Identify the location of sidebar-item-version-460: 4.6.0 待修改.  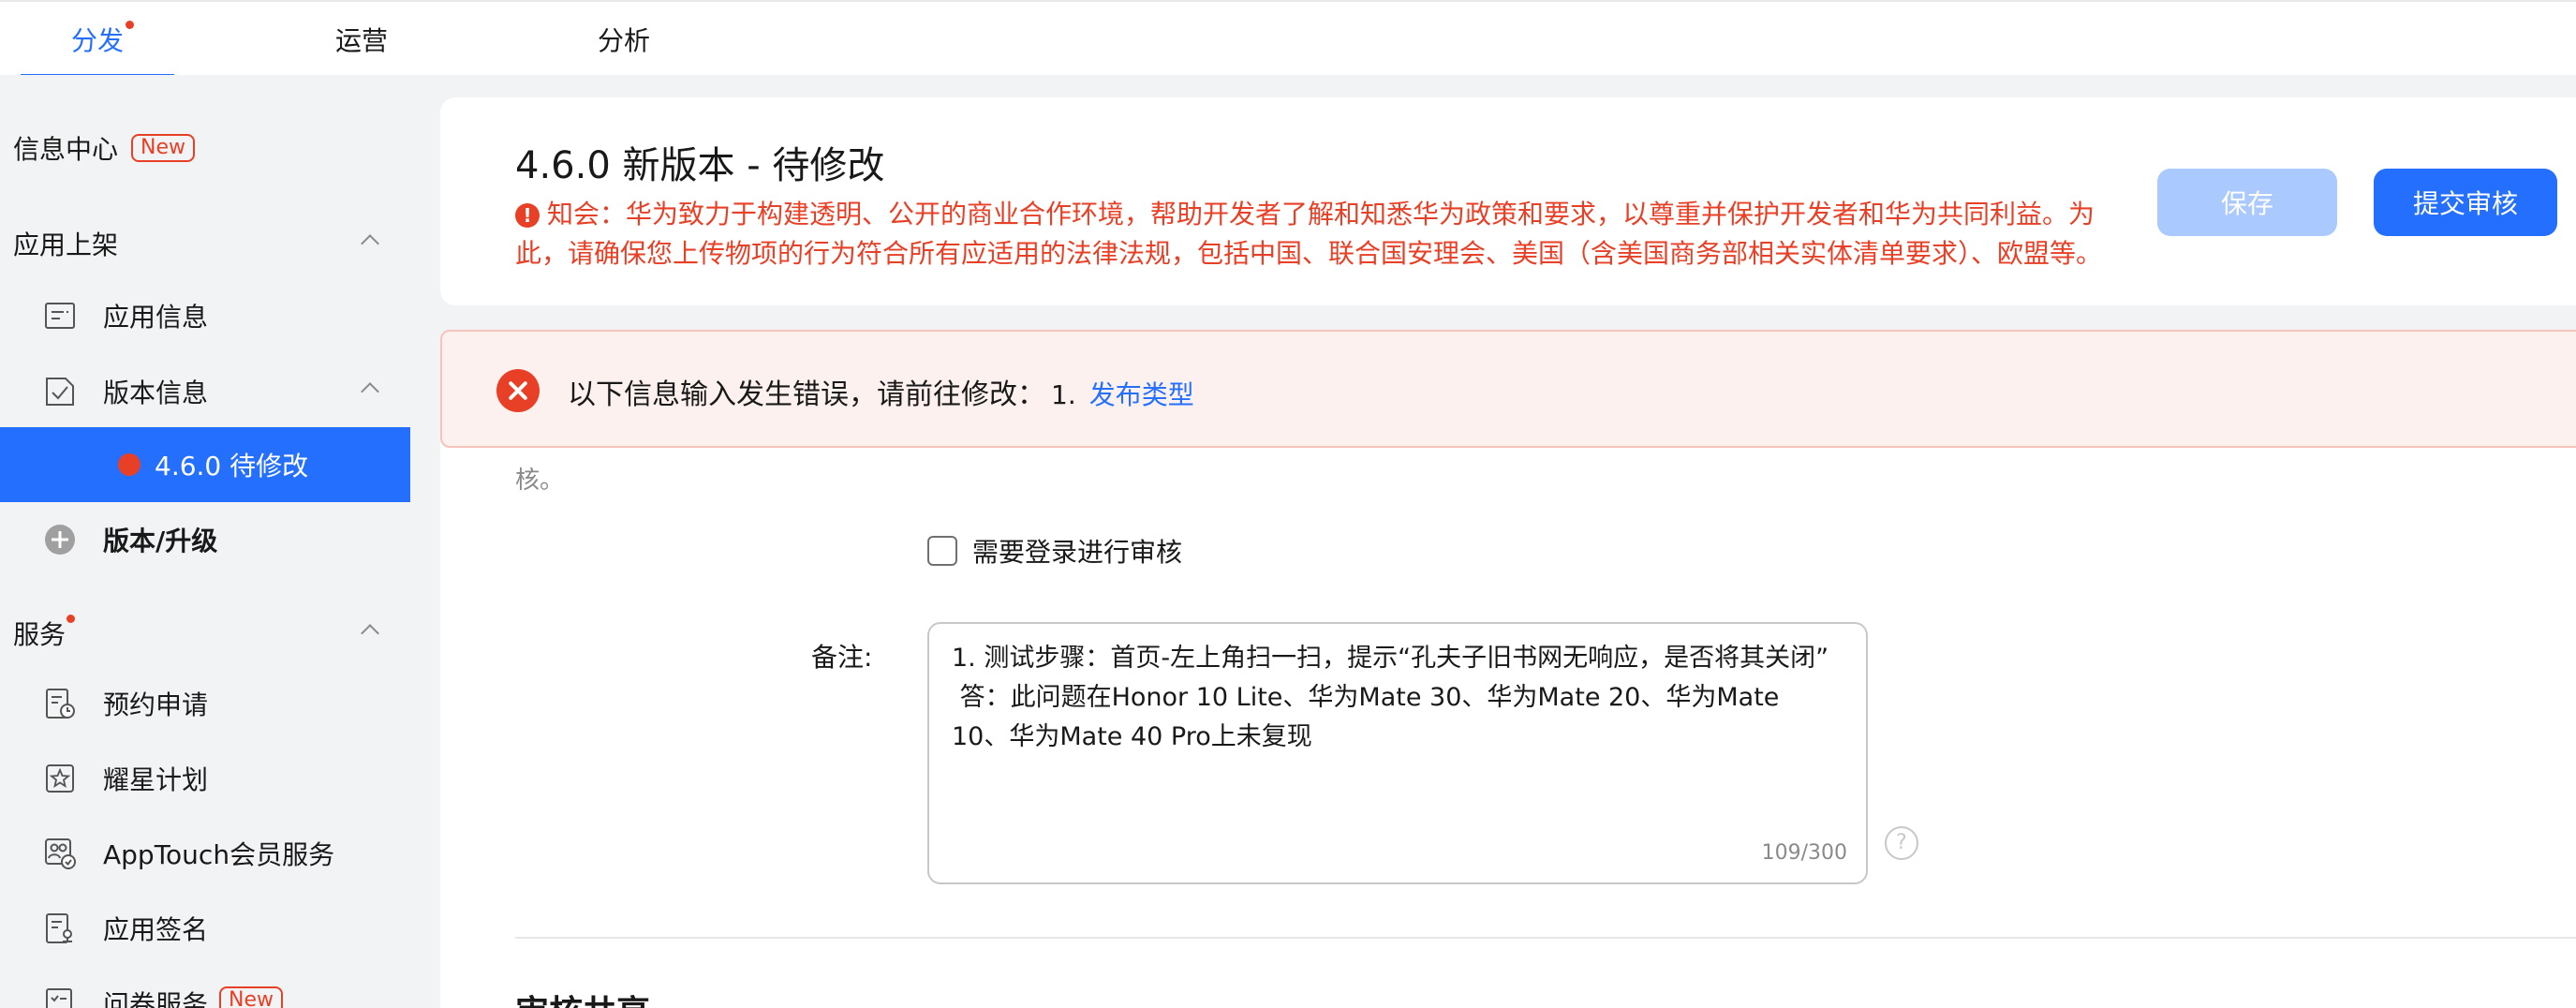
(205, 464).